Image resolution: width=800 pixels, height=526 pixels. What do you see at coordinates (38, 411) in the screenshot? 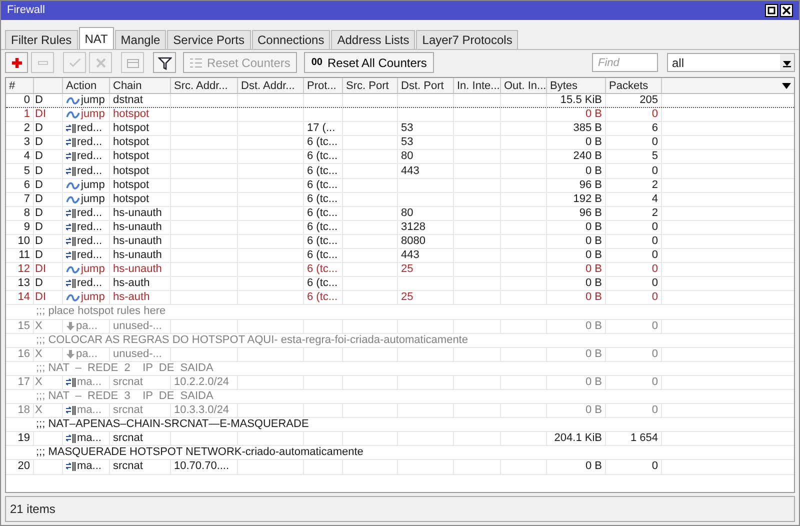
I see `table-cell: X` at bounding box center [38, 411].